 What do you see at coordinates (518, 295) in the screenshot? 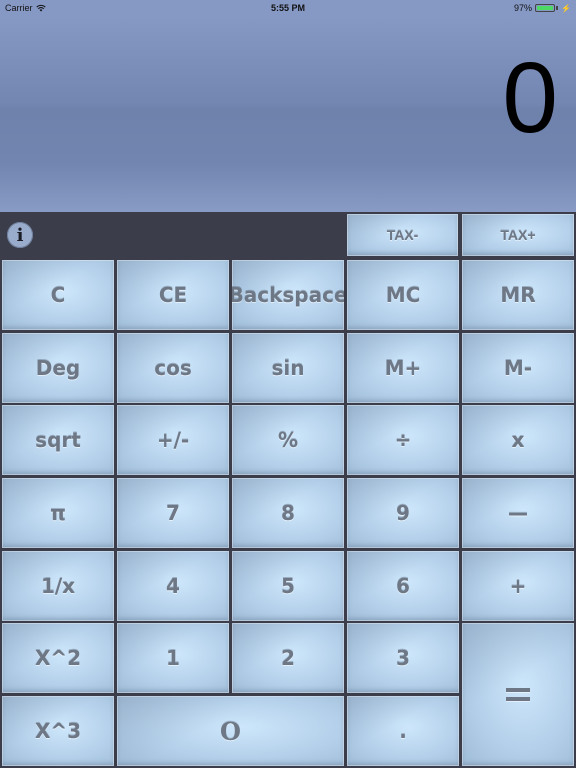
I see `memory-recall-button: MR` at bounding box center [518, 295].